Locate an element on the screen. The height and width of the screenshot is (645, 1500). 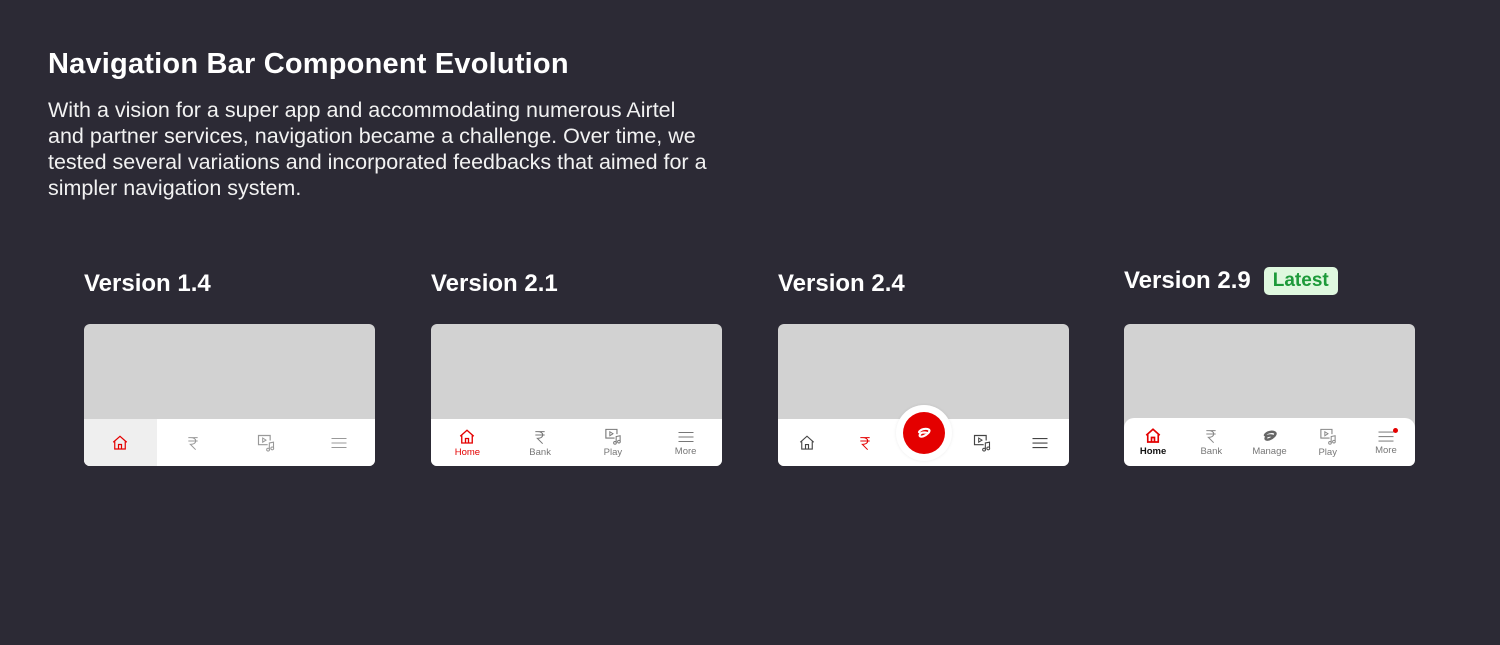
version-card-2-9: Version 2.9 Latest Home Bank Manage Play is located at coordinates (1270, 364).